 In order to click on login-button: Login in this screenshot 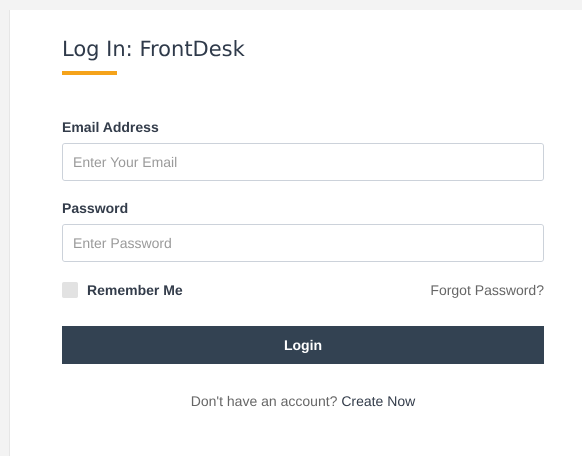, I will do `click(303, 345)`.